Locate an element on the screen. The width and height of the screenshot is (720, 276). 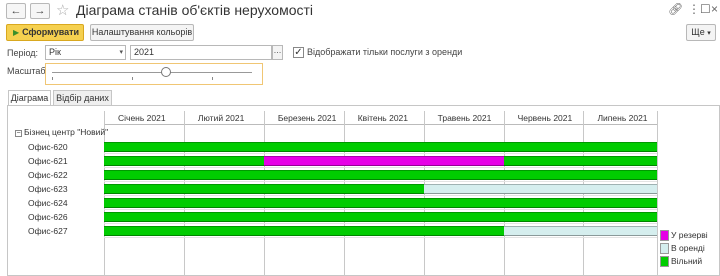
scale-track is located at coordinates (152, 72).